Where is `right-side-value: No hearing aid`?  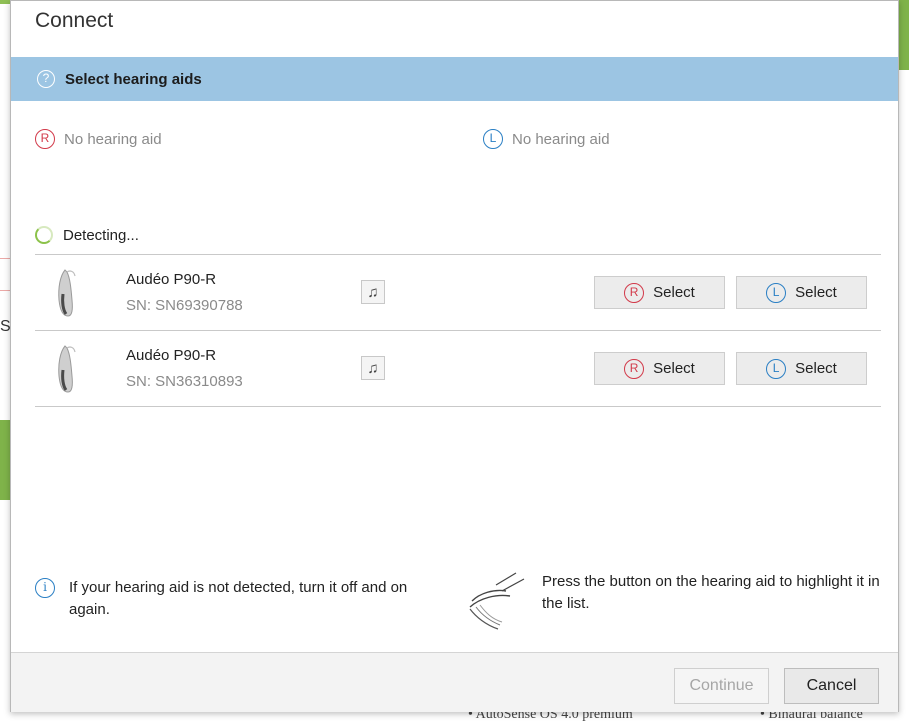 right-side-value: No hearing aid is located at coordinates (113, 139).